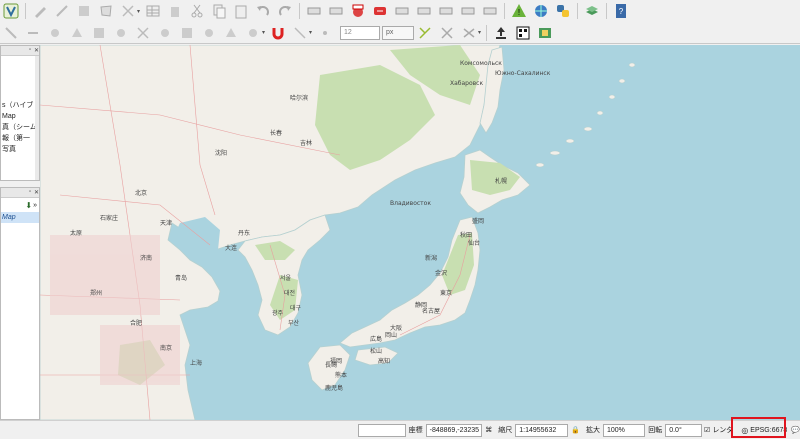 This screenshot has width=800, height=439. What do you see at coordinates (621, 11) in the screenshot?
I see `help-icon: ?` at bounding box center [621, 11].